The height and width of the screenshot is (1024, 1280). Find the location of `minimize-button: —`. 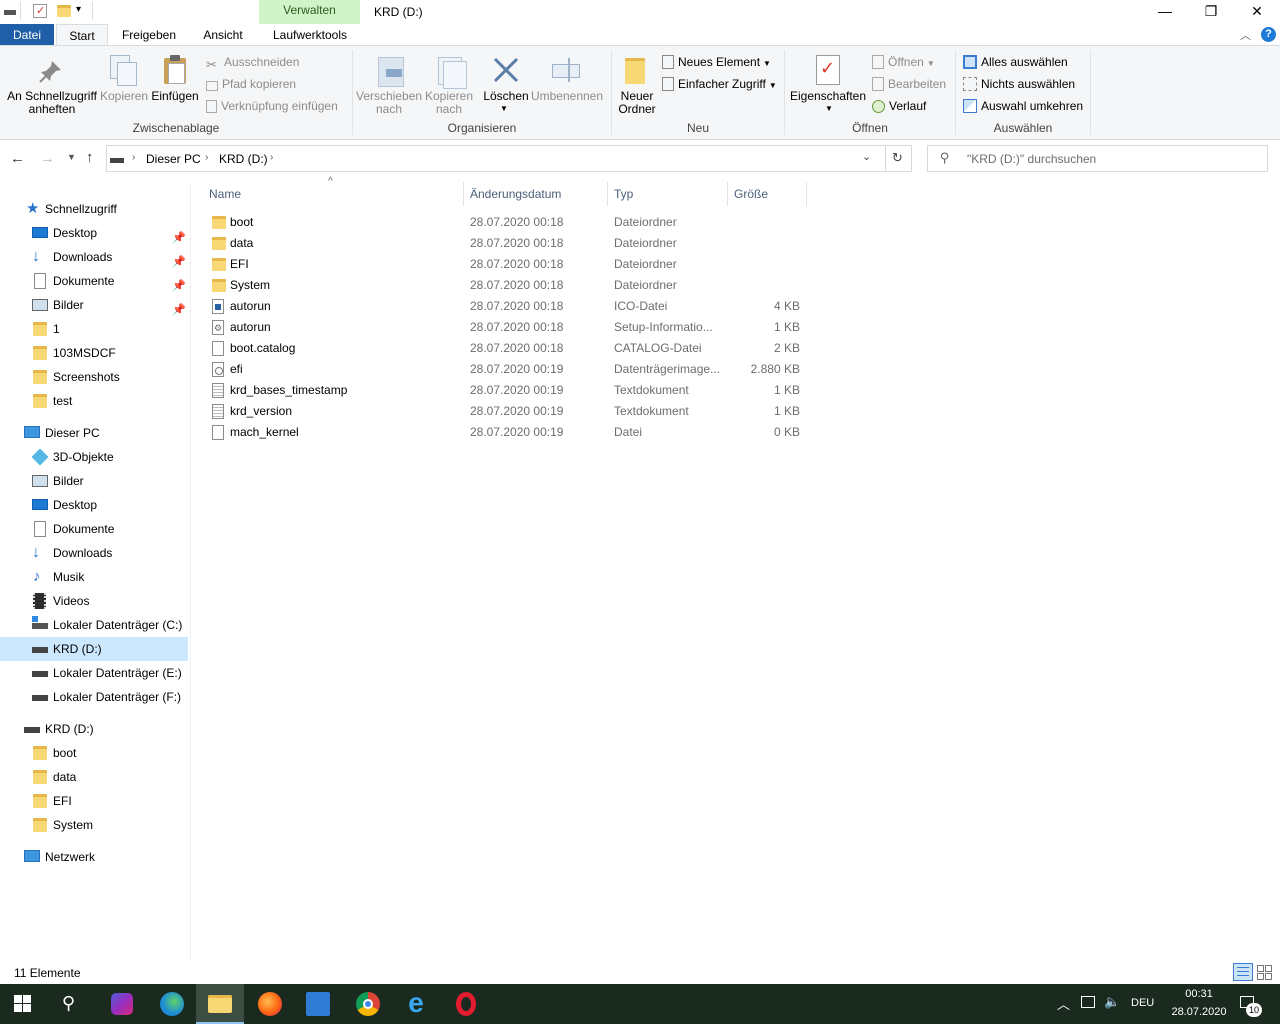

minimize-button: — is located at coordinates (1165, 12).